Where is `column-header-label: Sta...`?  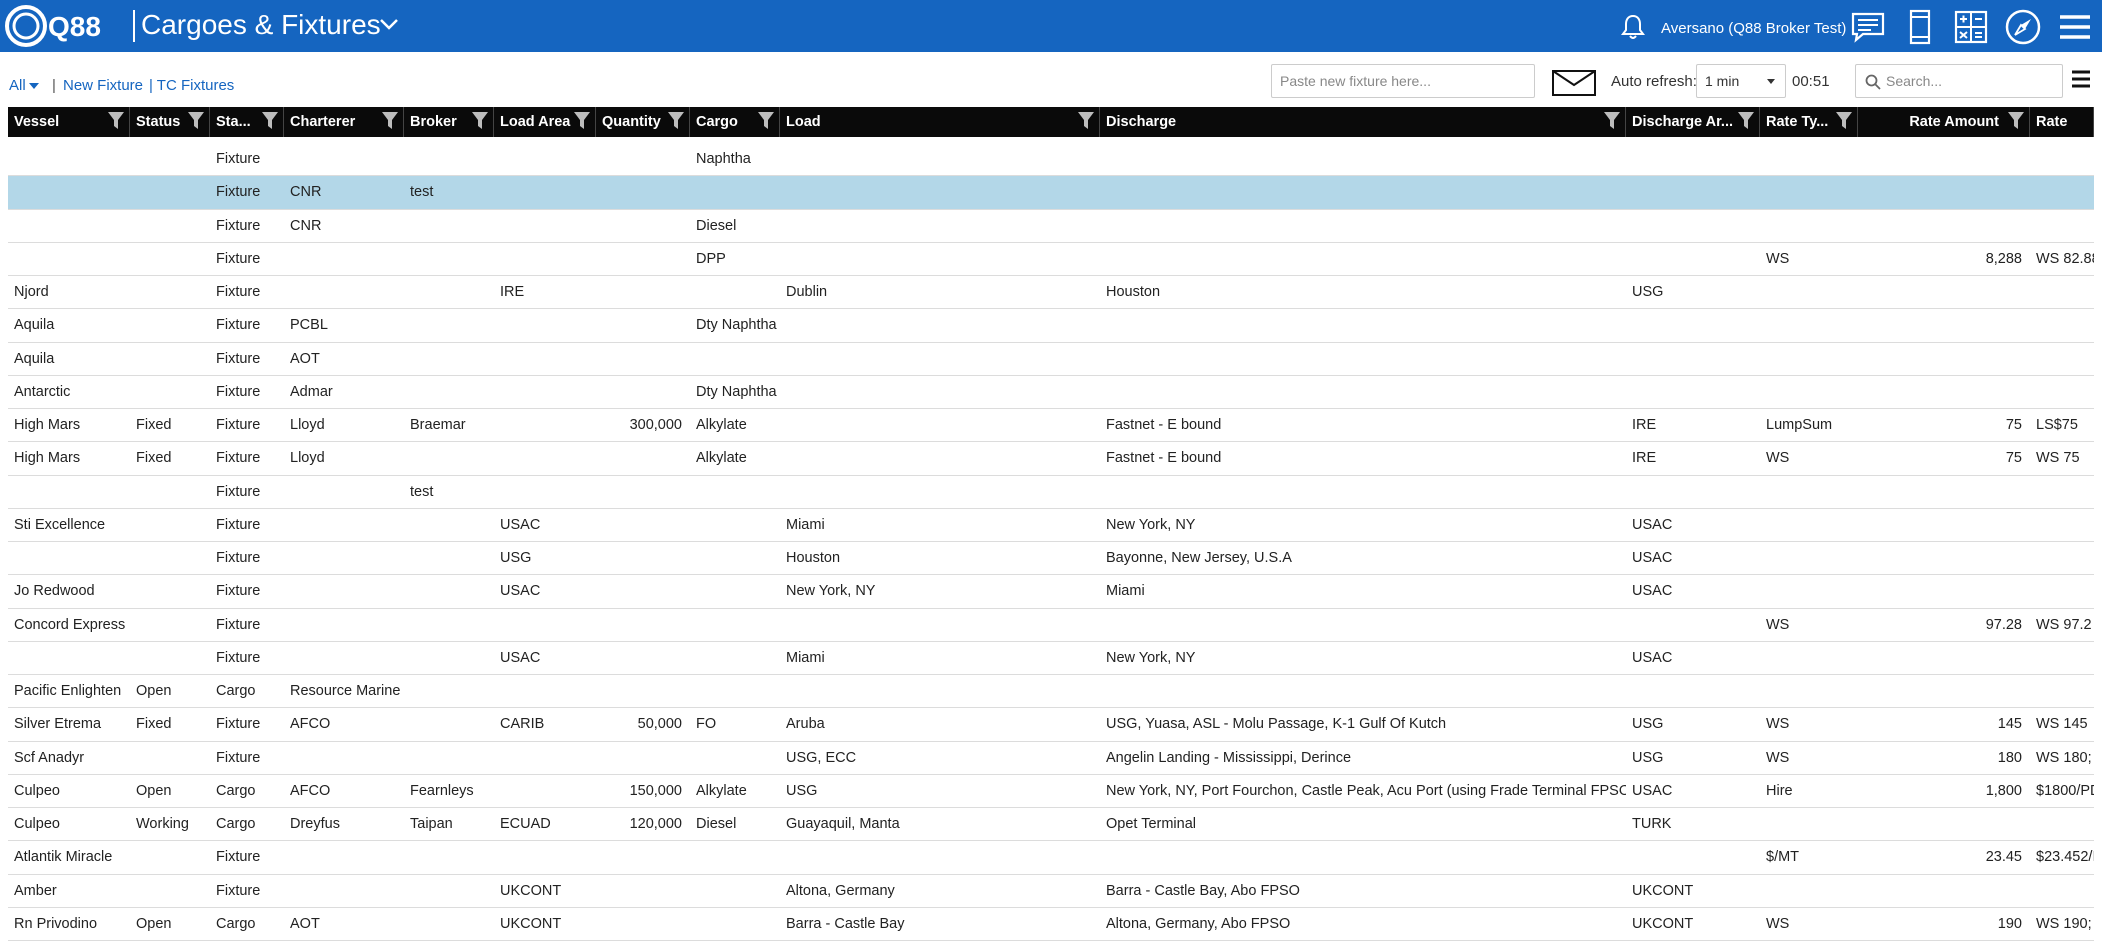
column-header-label: Sta... is located at coordinates (233, 122).